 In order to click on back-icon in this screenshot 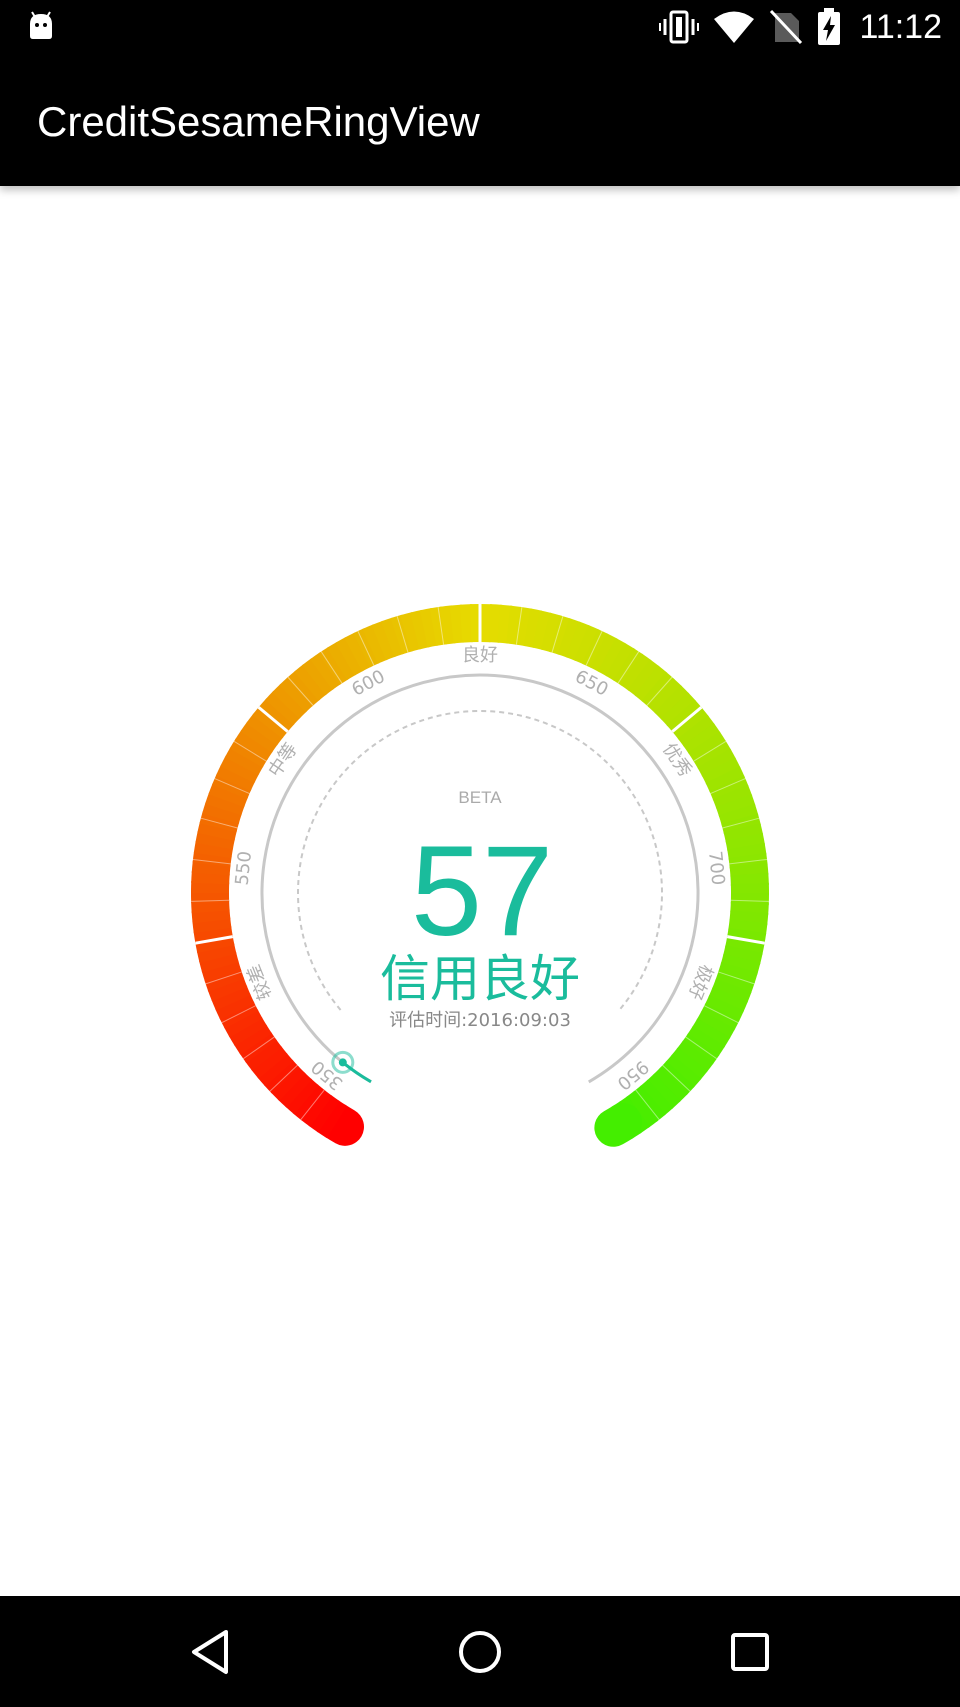, I will do `click(210, 1651)`.